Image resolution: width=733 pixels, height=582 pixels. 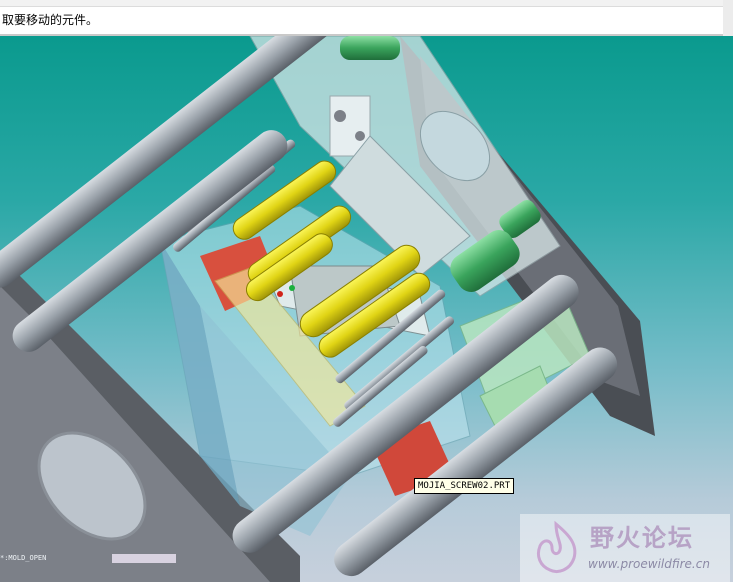 I want to click on message-area: 取要移动的元件。, so click(x=366, y=18).